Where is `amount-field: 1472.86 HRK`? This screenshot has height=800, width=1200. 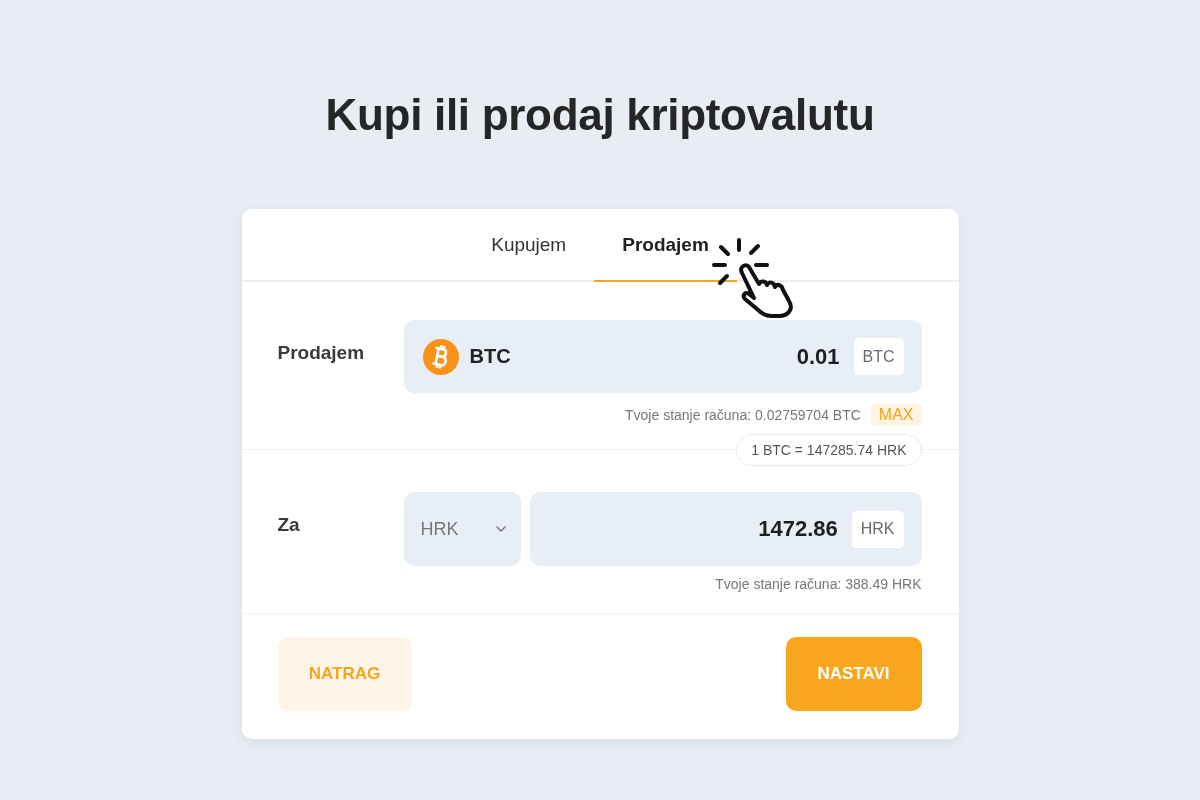 amount-field: 1472.86 HRK is located at coordinates (725, 529).